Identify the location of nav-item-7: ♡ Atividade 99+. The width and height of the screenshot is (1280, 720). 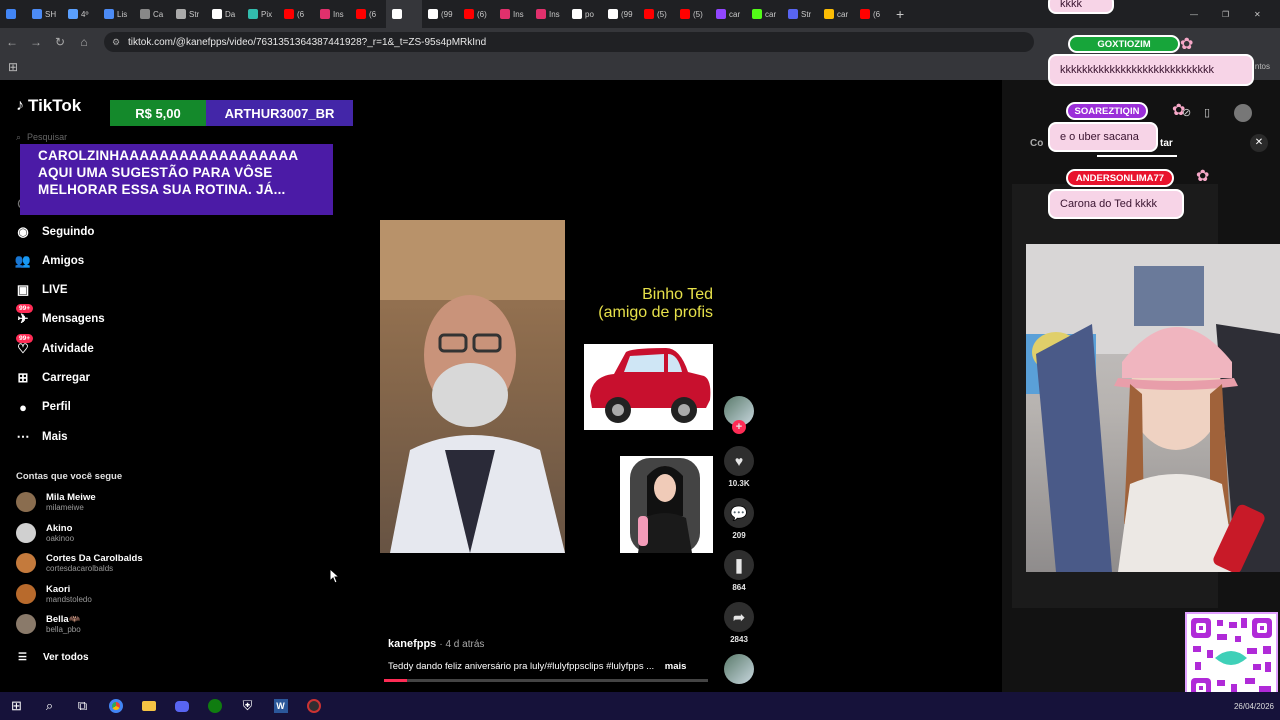
(54, 346).